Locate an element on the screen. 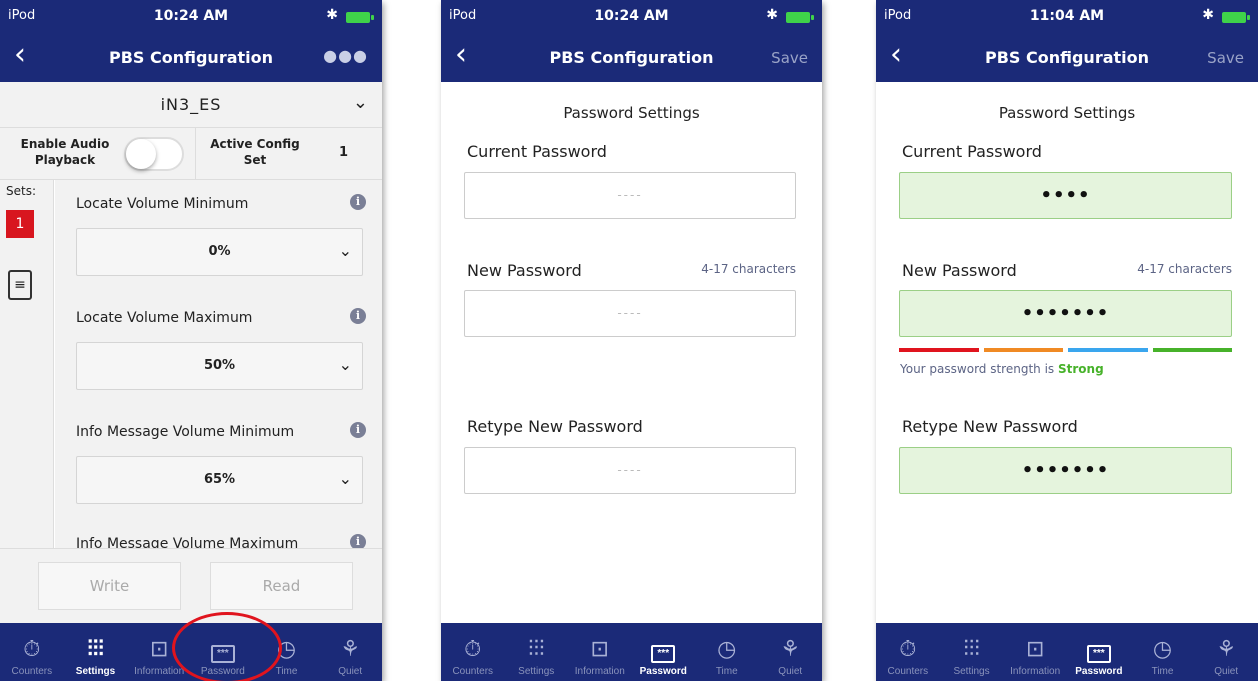 The width and height of the screenshot is (1258, 681). status-bar: iPod 11:04 AM ✱ is located at coordinates (1067, 17).